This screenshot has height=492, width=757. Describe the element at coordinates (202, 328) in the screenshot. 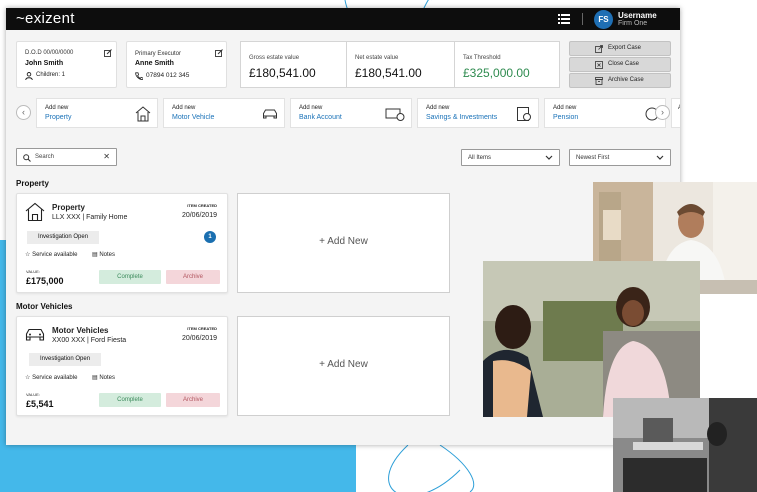

I see `item-created-label: ITEM CREATED` at that location.